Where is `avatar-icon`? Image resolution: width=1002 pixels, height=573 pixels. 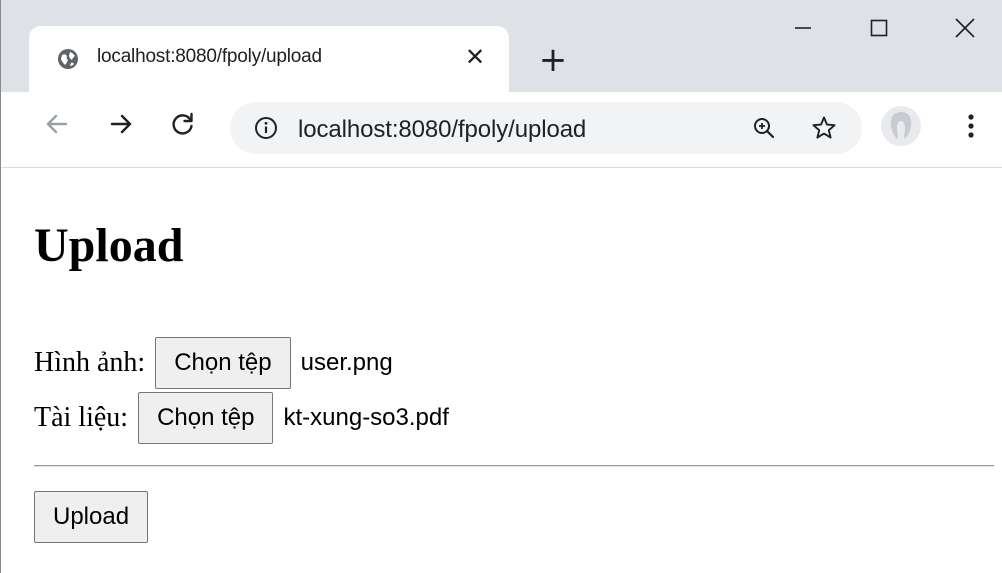 avatar-icon is located at coordinates (901, 126).